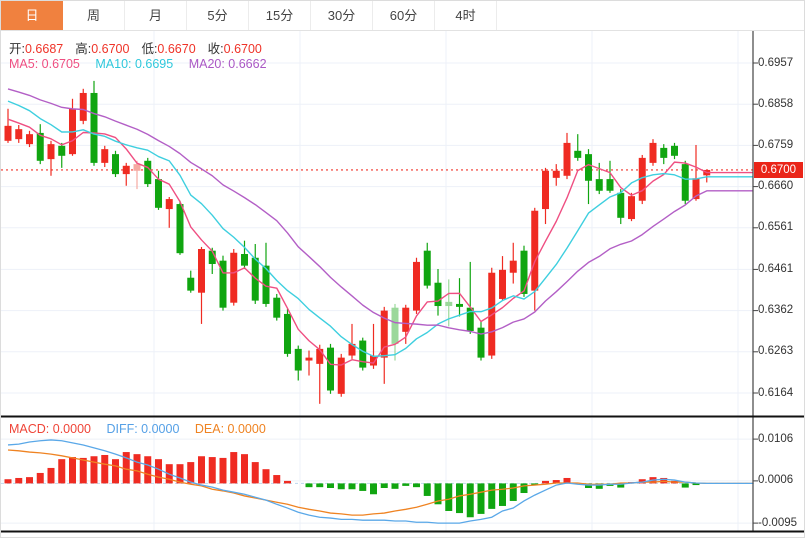 This screenshot has height=538, width=805. I want to click on high-label: 高:, so click(83, 49).